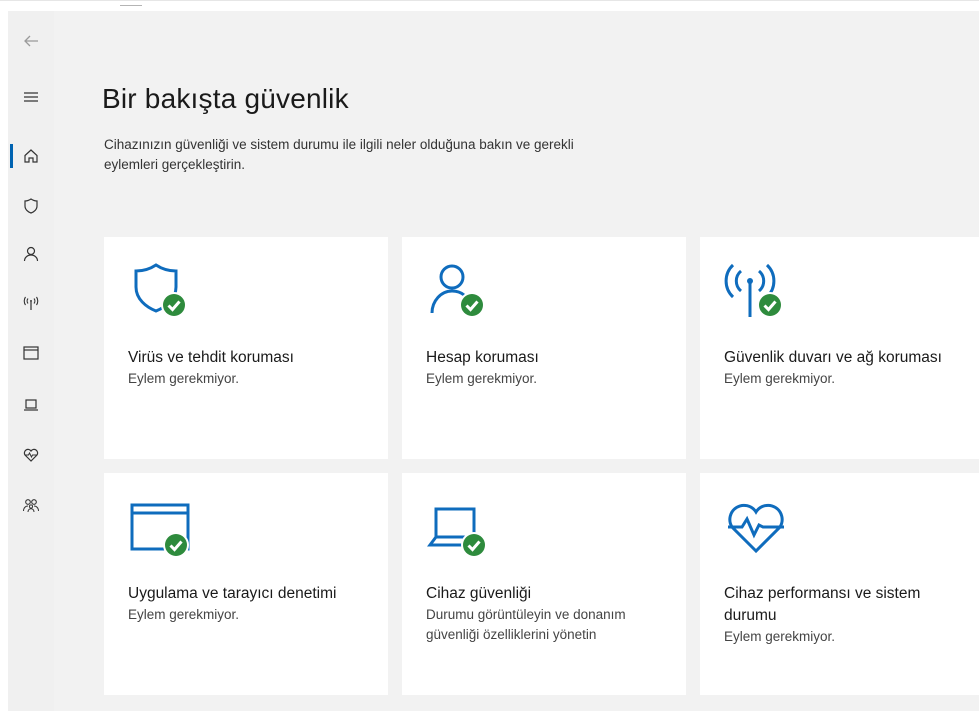 The width and height of the screenshot is (979, 713). I want to click on sidebar, so click(31, 361).